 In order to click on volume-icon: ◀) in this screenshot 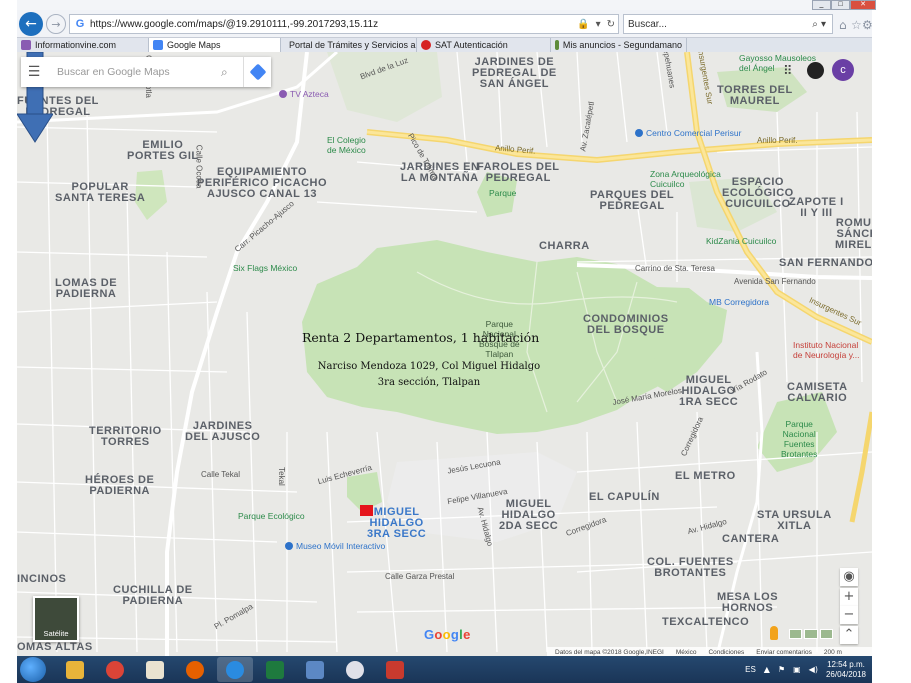, I will do `click(813, 669)`.